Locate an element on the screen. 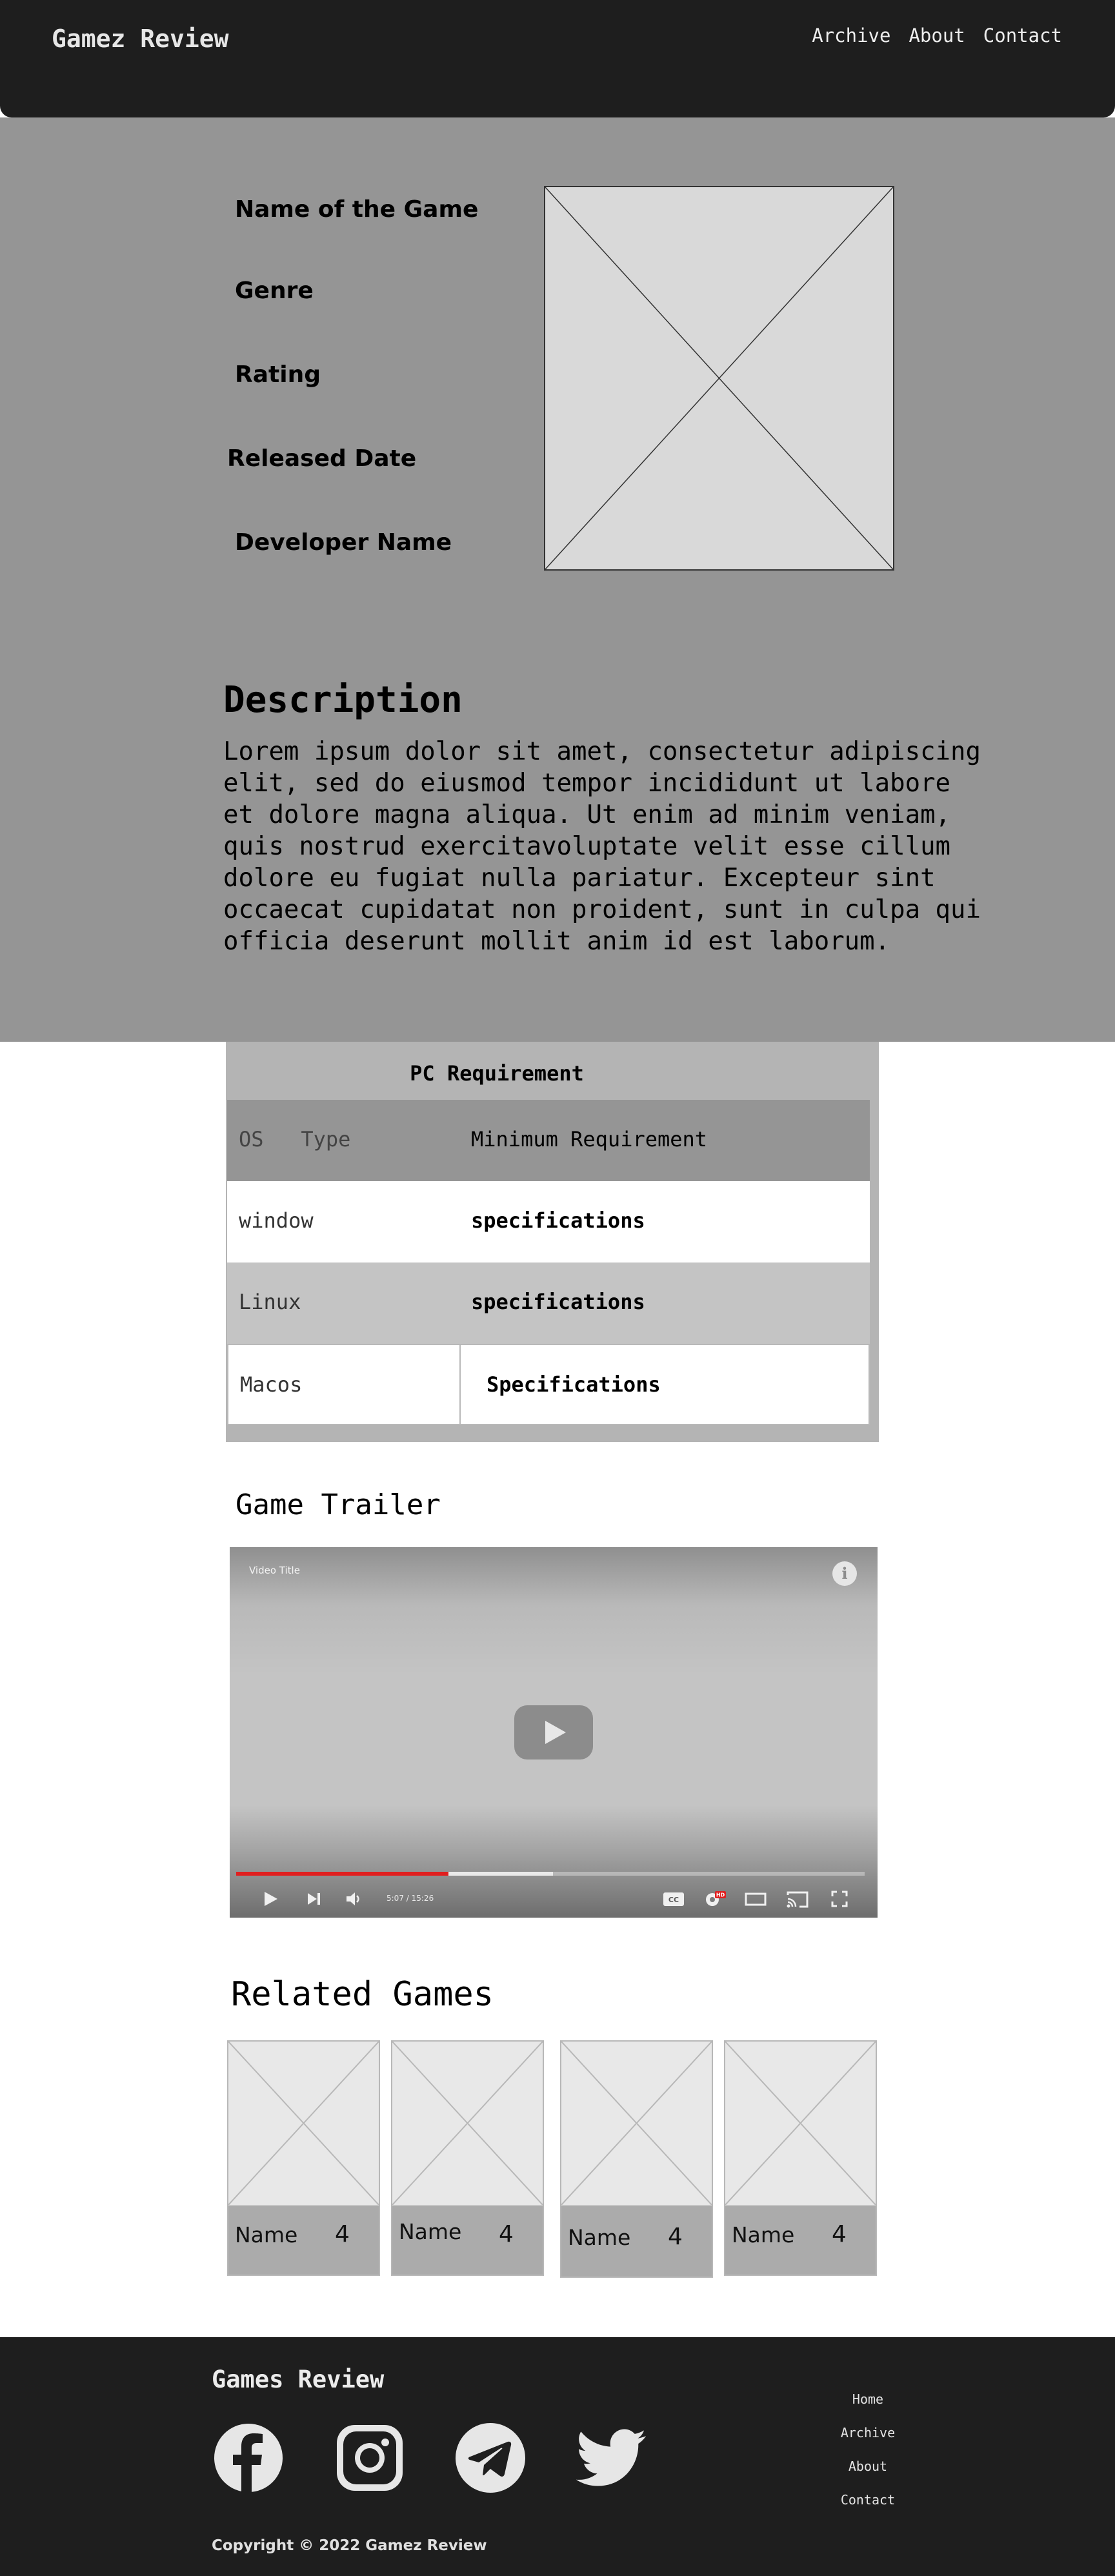 This screenshot has width=1115, height=2576. fullscreen-control is located at coordinates (839, 1899).